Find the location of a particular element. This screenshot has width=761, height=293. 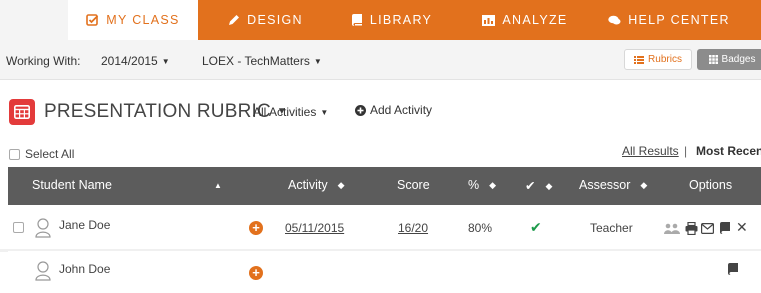

completed-check-icon: ✔ is located at coordinates (536, 227).